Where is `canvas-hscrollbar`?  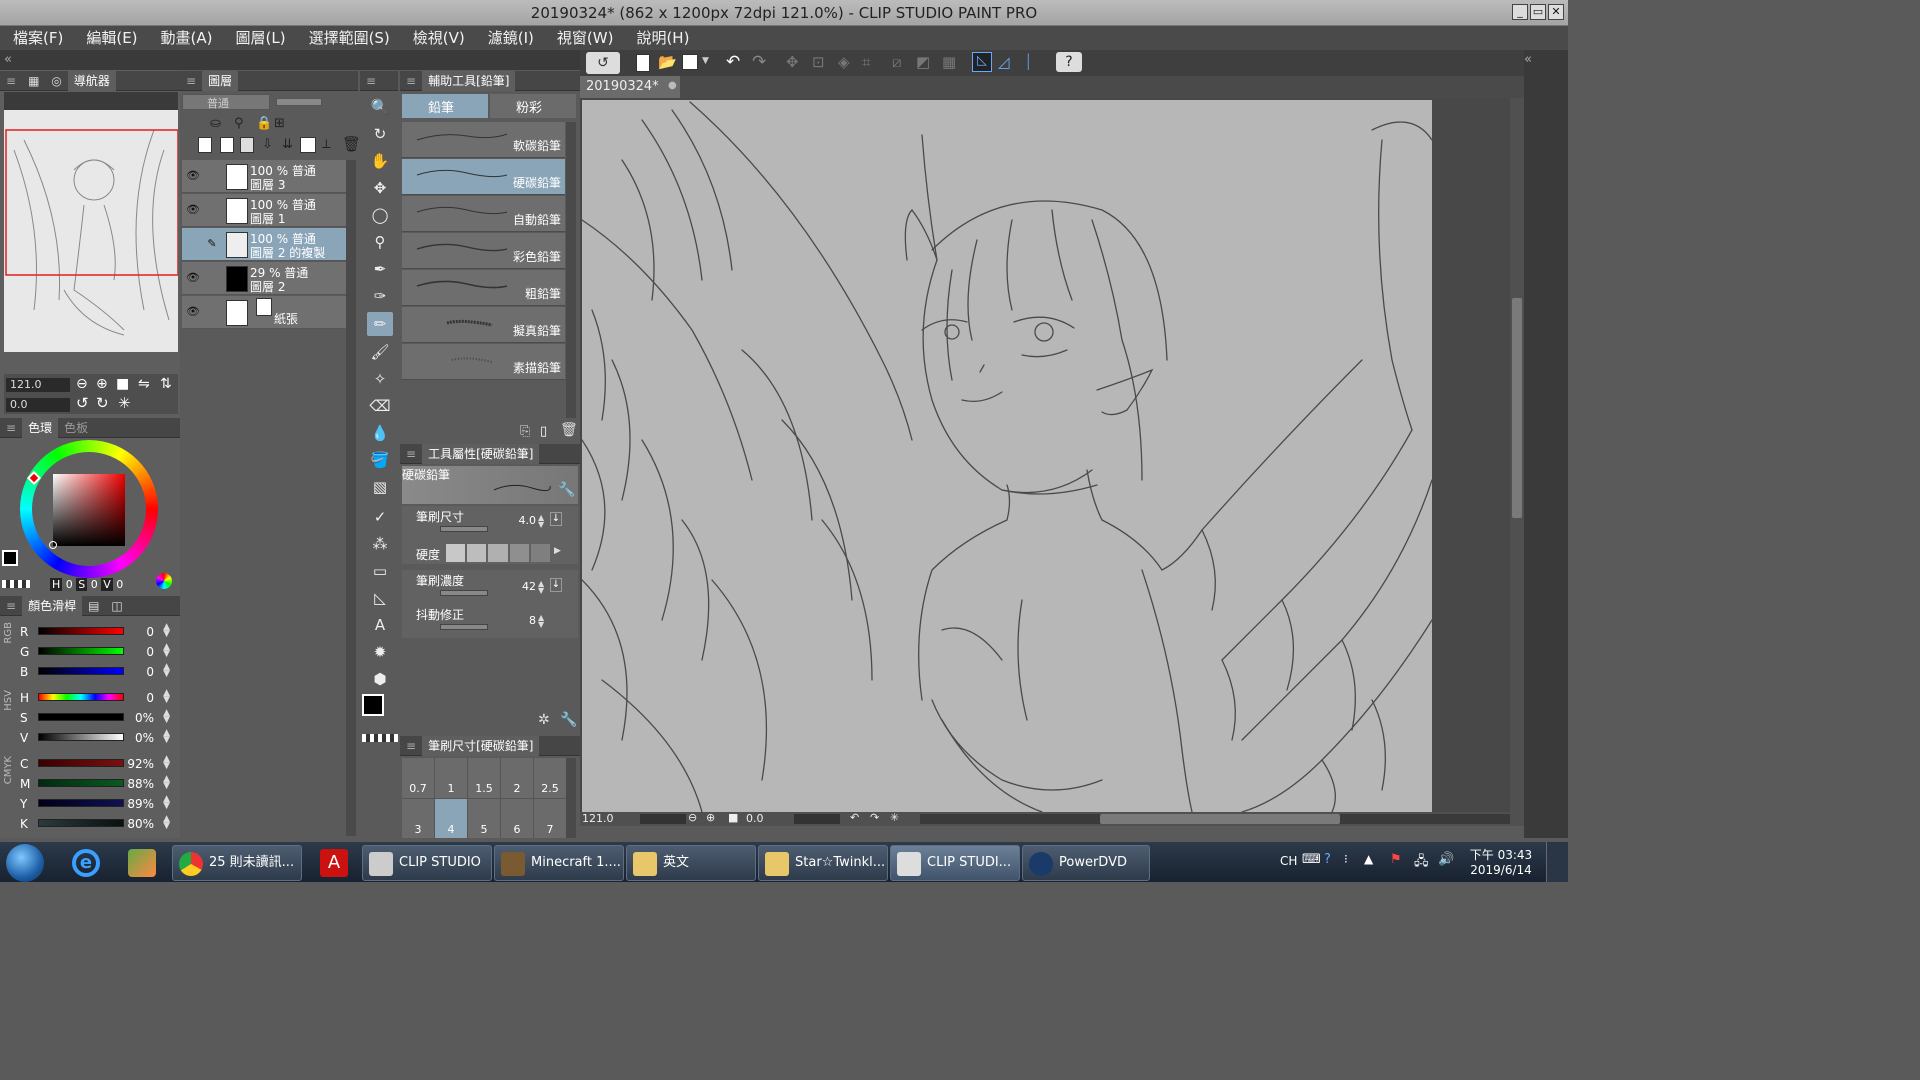 canvas-hscrollbar is located at coordinates (1215, 819).